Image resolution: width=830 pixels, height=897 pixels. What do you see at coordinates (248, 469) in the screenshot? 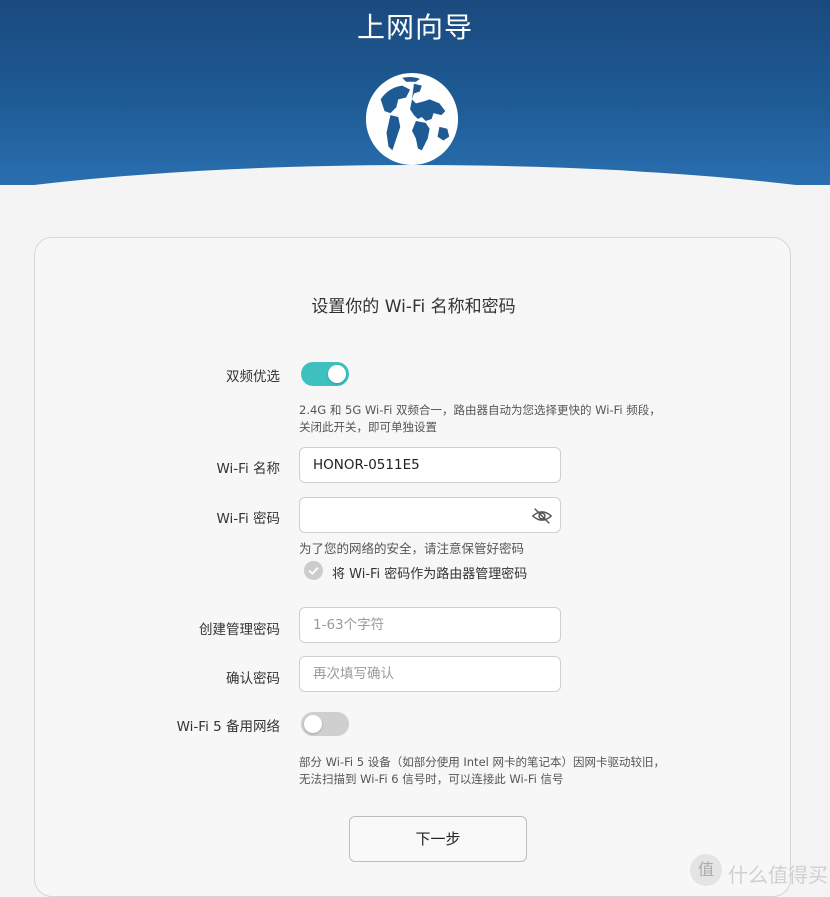
I see `wifi-name-label: Wi-Fi 名称` at bounding box center [248, 469].